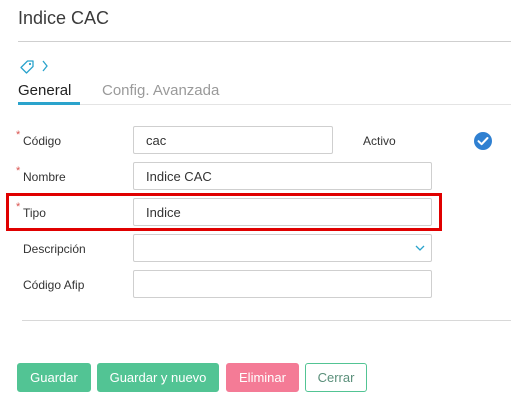 Image resolution: width=511 pixels, height=408 pixels. I want to click on tab-general: General, so click(44, 90).